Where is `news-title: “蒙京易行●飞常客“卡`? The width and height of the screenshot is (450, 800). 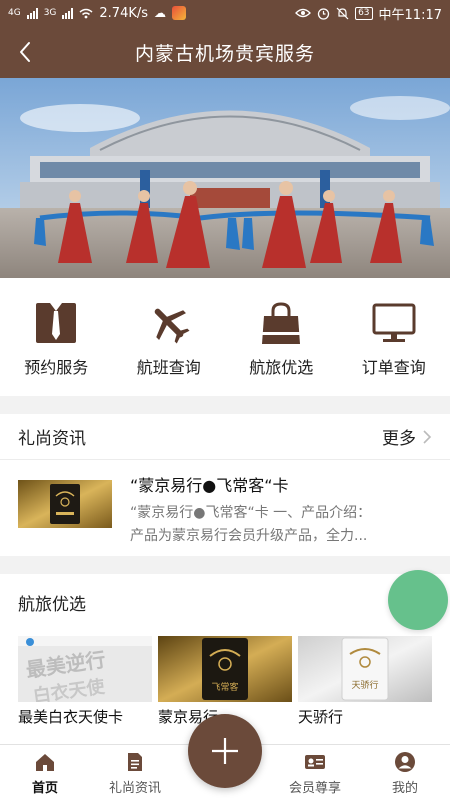
news-title: “蒙京易行●飞常客“卡 is located at coordinates (209, 485).